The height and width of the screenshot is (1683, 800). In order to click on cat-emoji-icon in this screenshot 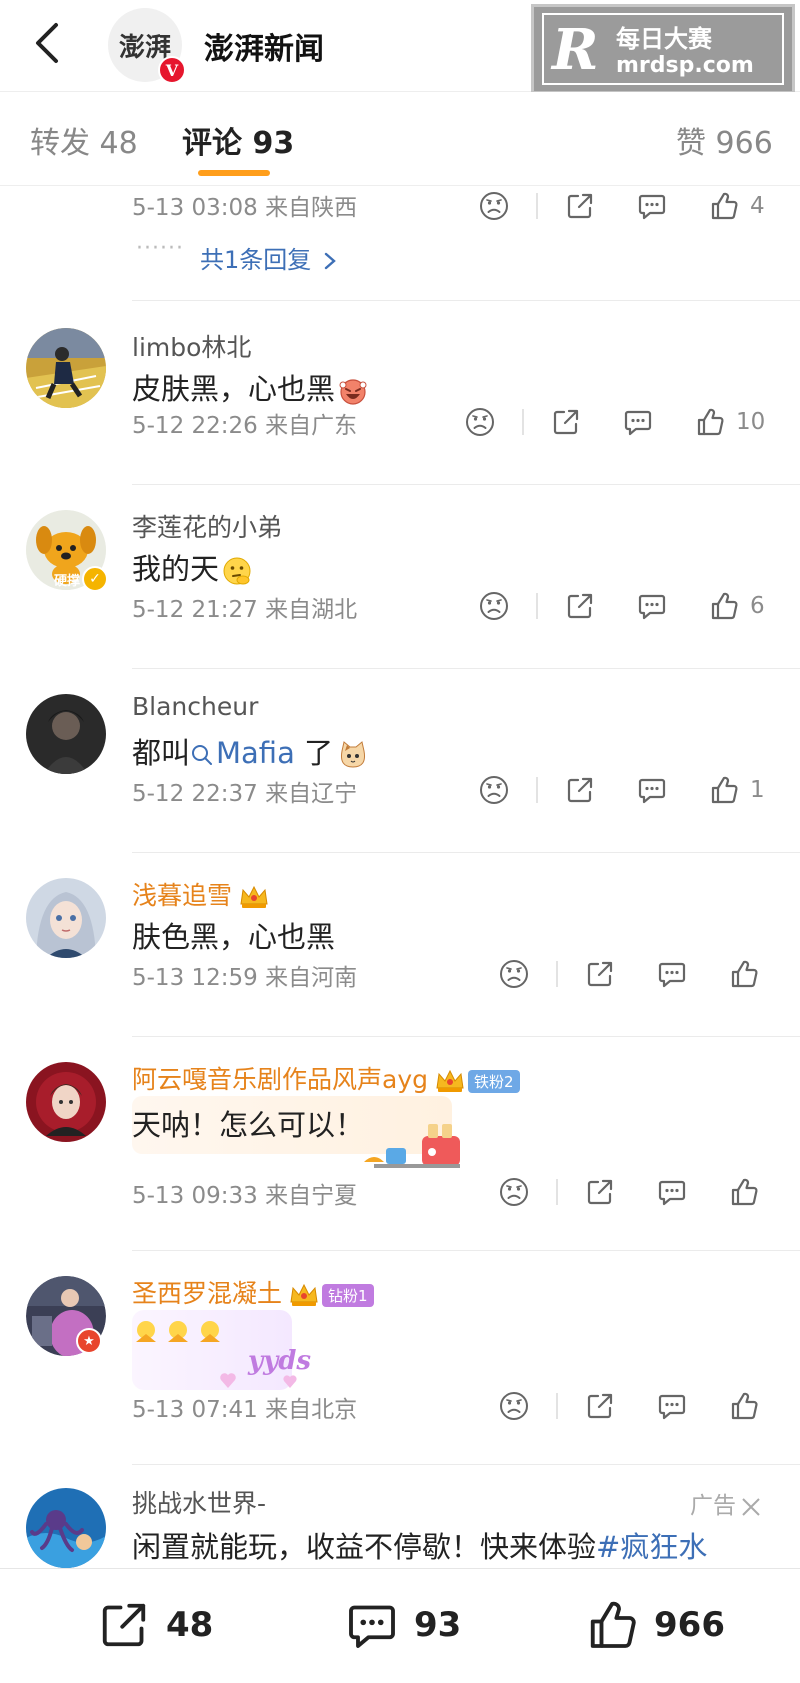, I will do `click(353, 754)`.